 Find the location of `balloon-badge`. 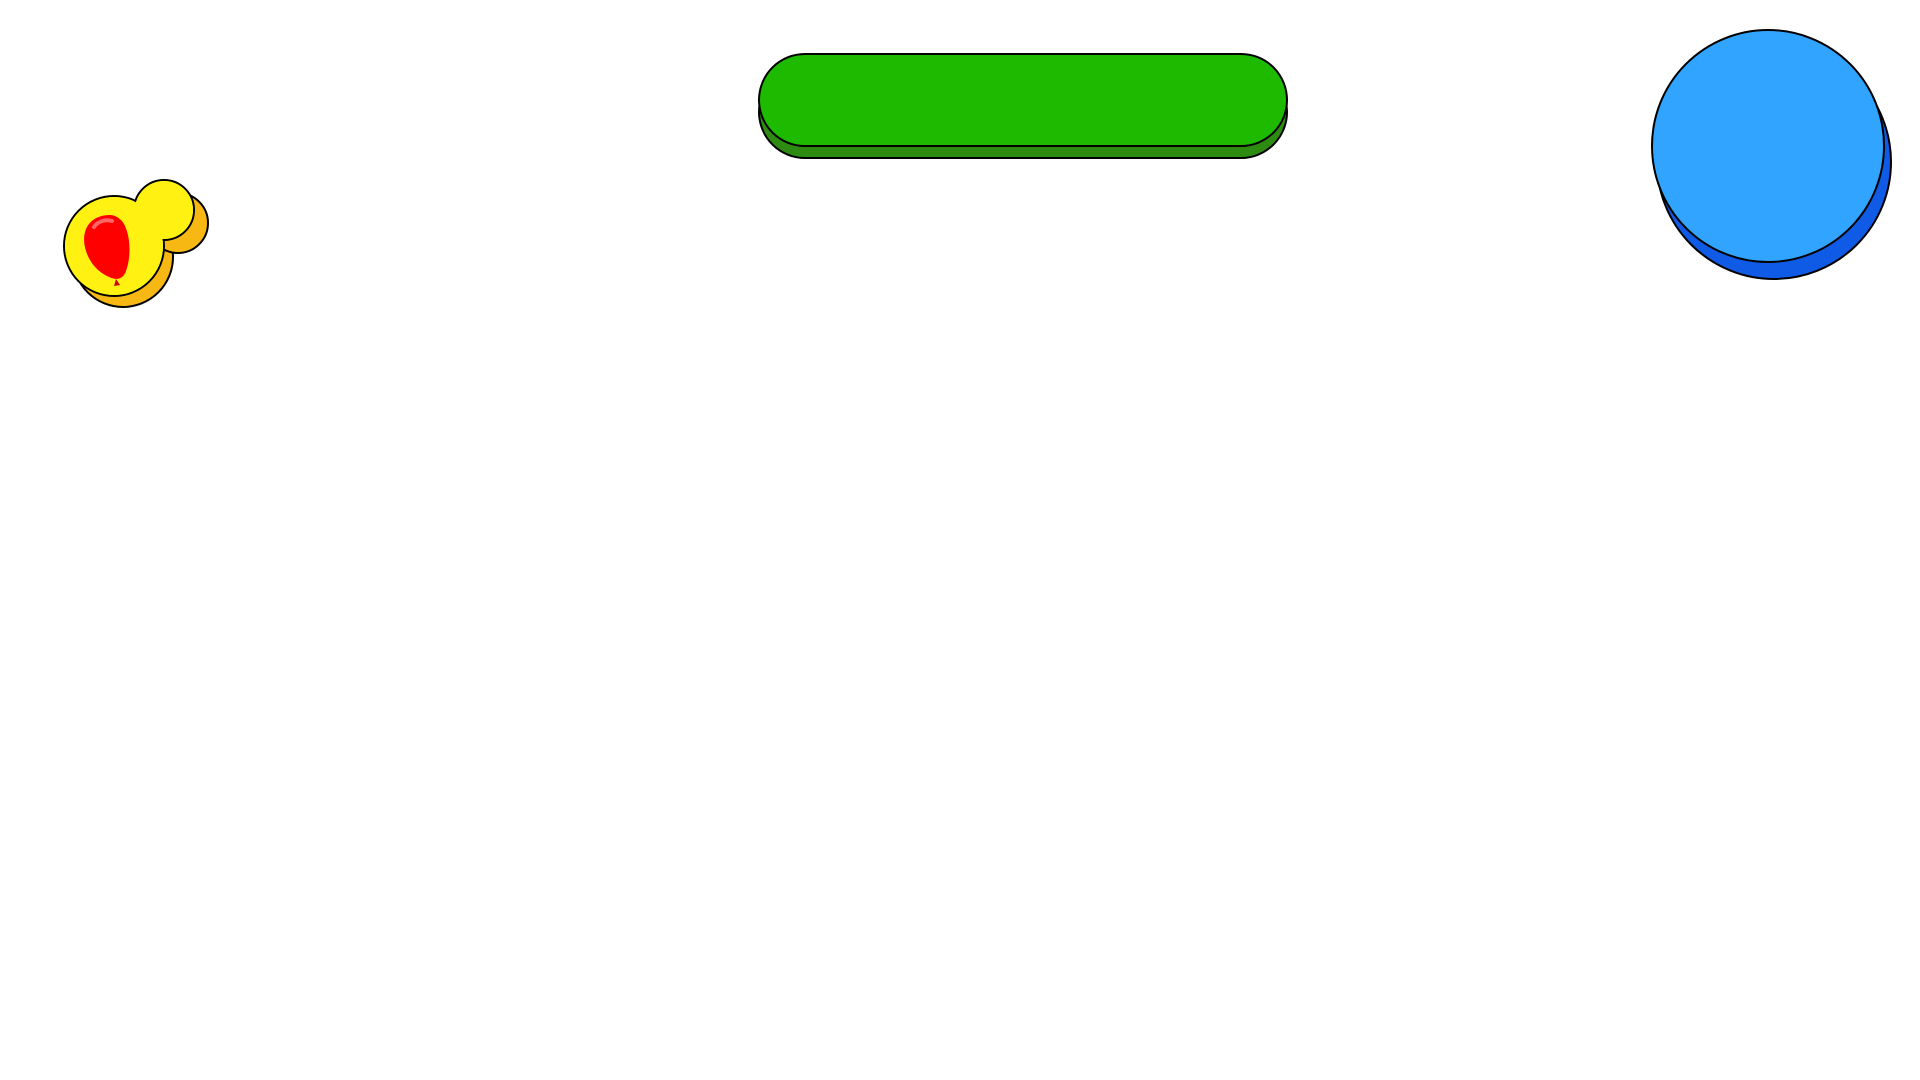

balloon-badge is located at coordinates (134, 245).